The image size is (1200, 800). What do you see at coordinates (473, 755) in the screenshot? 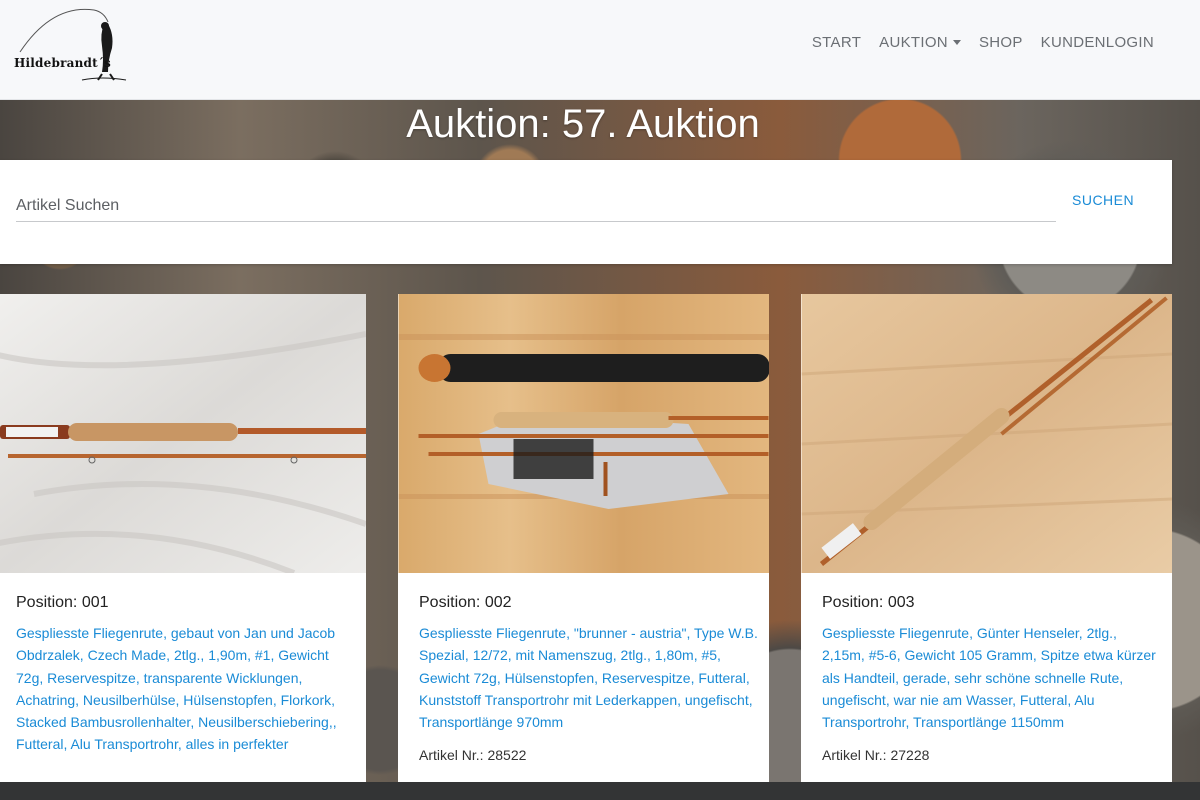
I see `item-article-number: Artikel Nr.: 28522` at bounding box center [473, 755].